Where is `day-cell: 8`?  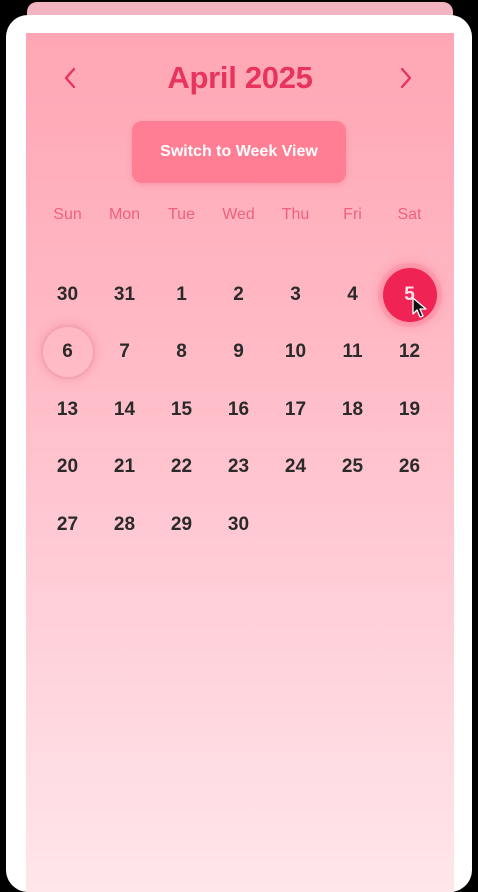 day-cell: 8 is located at coordinates (181, 353).